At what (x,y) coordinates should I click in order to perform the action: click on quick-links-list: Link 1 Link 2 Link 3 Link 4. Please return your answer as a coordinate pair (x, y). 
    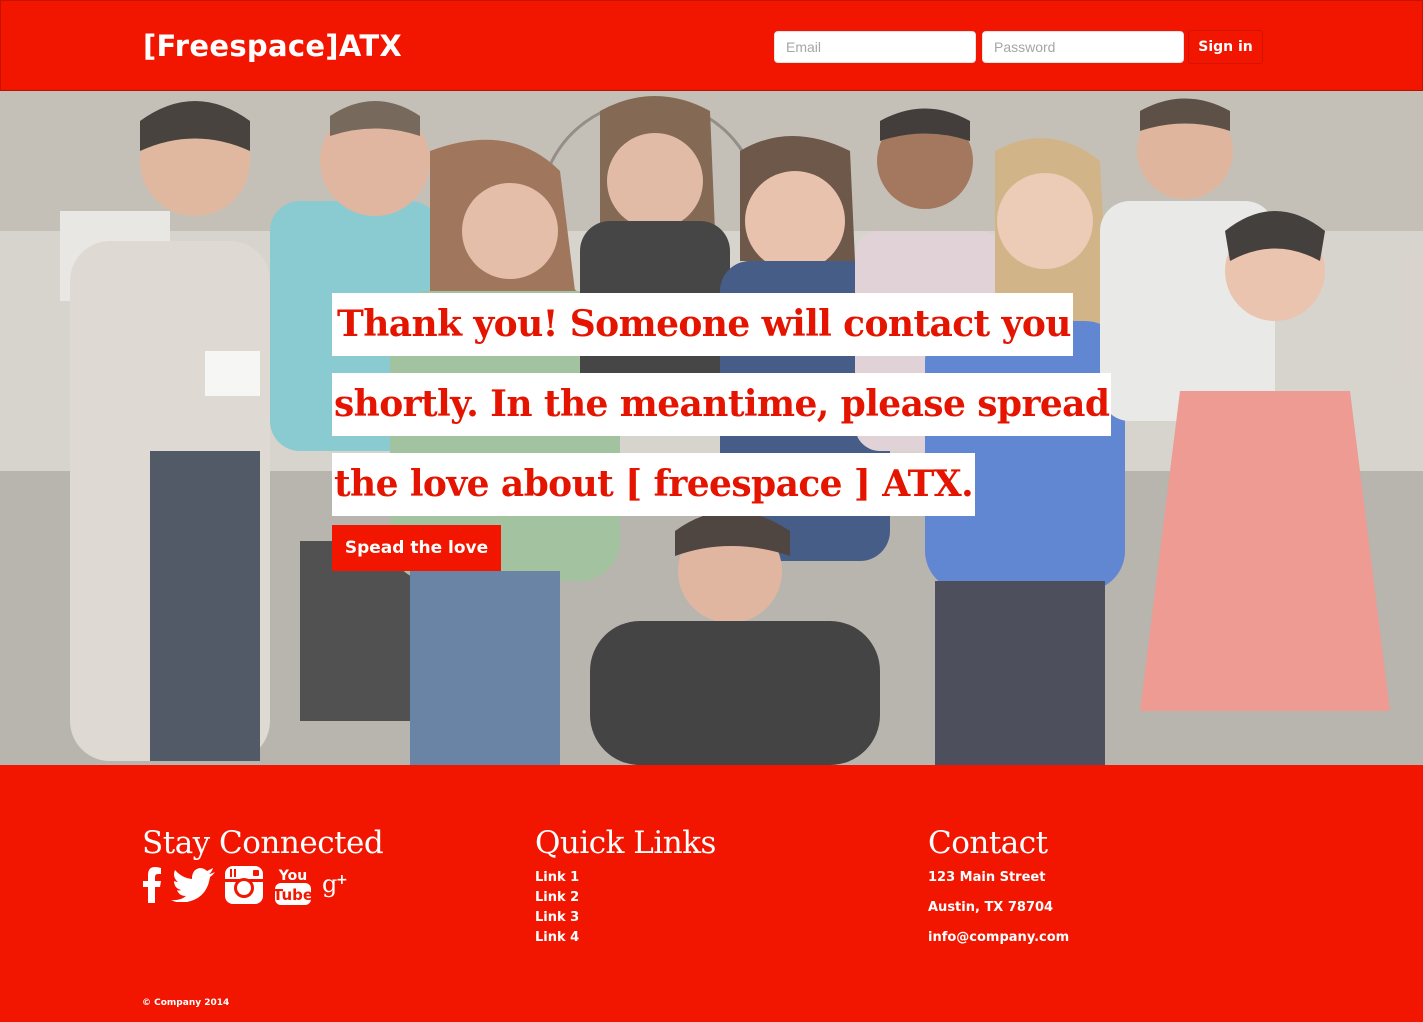
    Looking at the image, I should click on (557, 908).